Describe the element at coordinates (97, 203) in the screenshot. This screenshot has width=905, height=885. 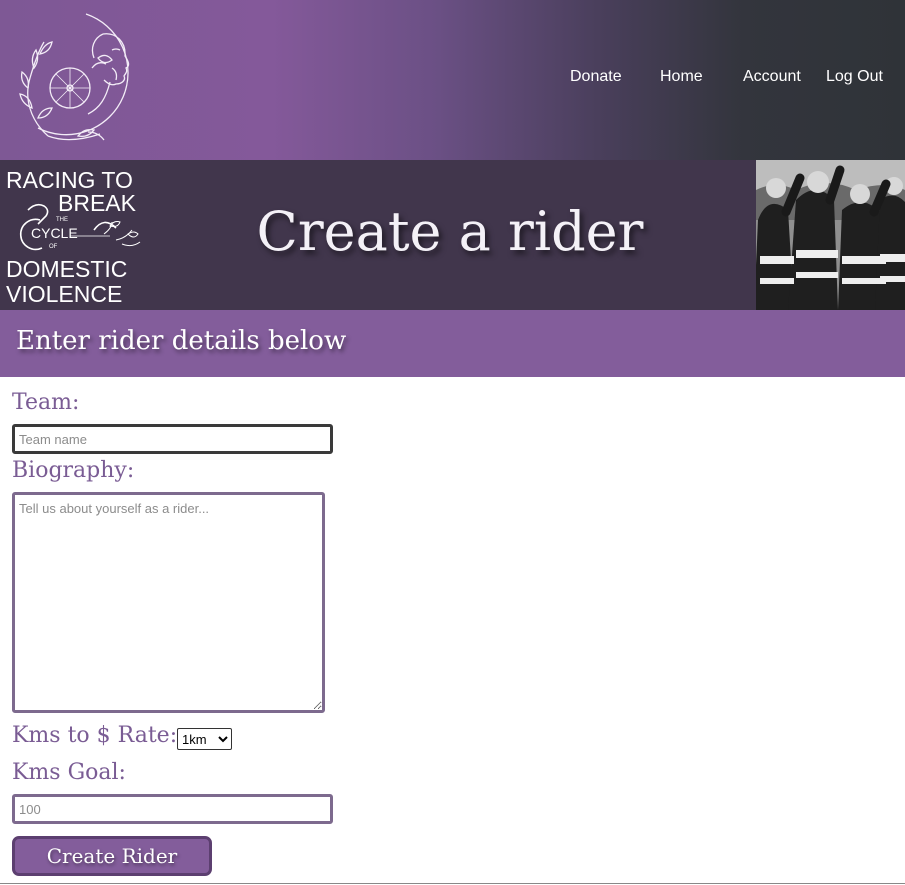
I see `logo-text-line-2: BREAK` at that location.